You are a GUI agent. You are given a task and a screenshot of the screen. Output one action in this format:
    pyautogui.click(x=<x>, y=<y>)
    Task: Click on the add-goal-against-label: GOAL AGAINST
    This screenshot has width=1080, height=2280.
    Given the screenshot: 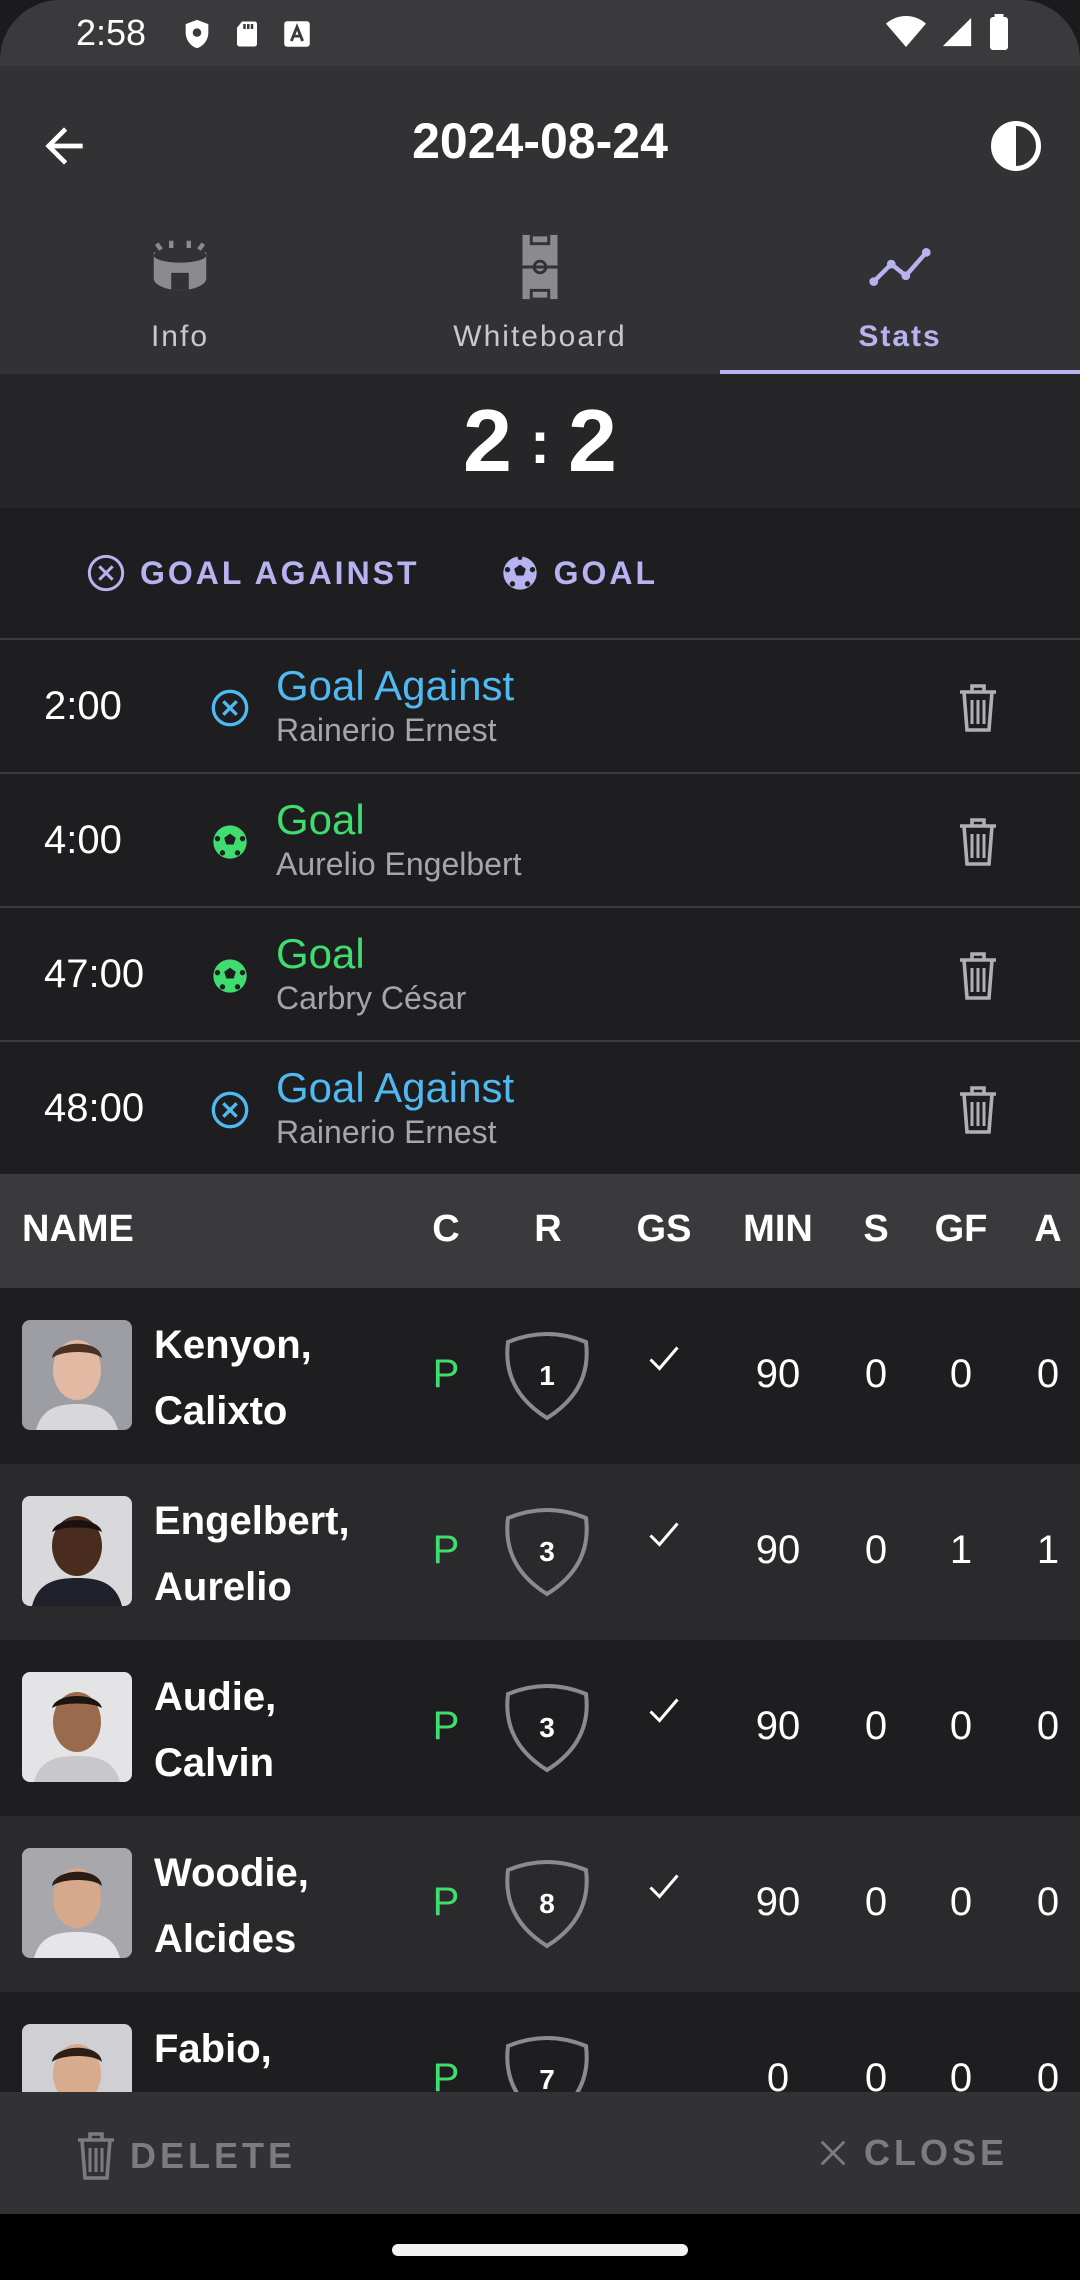 What is the action you would take?
    pyautogui.click(x=280, y=572)
    